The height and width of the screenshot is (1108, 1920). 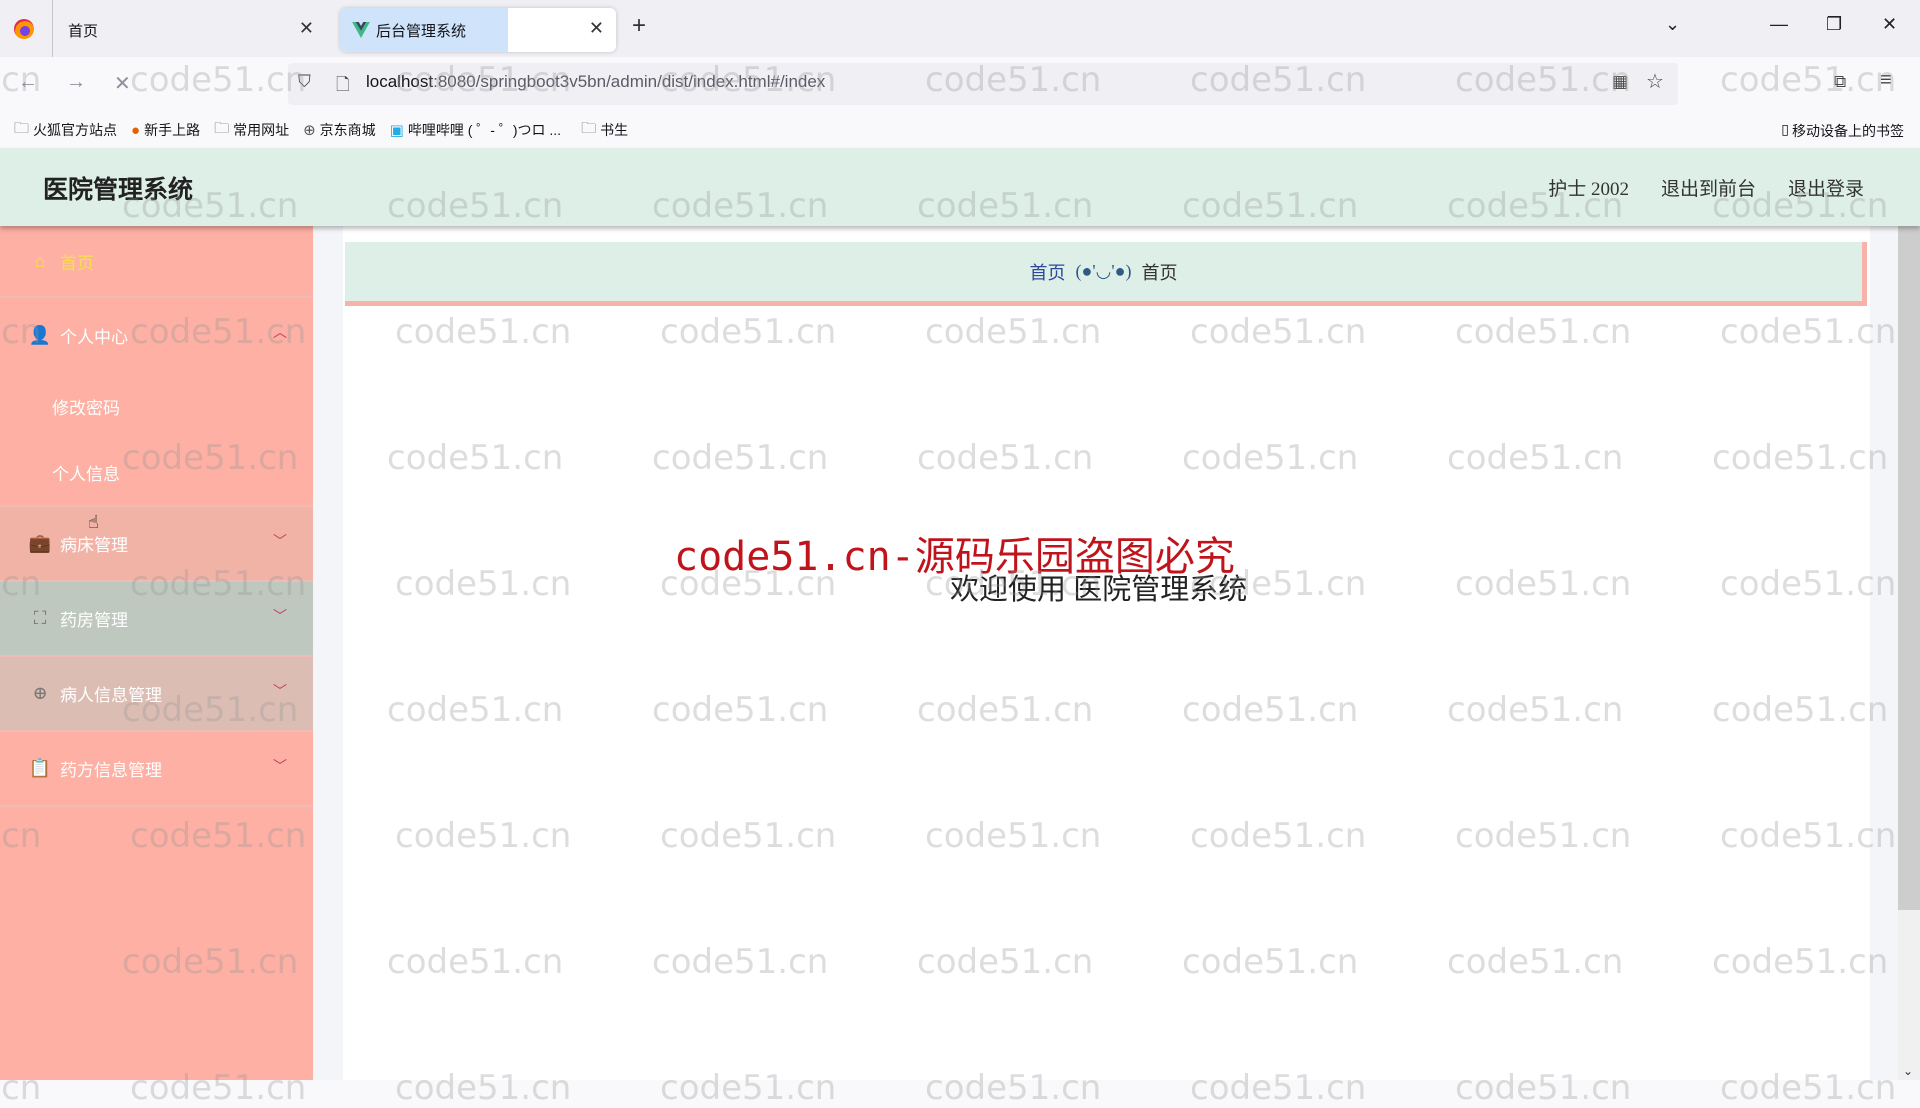 I want to click on app-title: 医院管理系统, so click(x=118, y=190).